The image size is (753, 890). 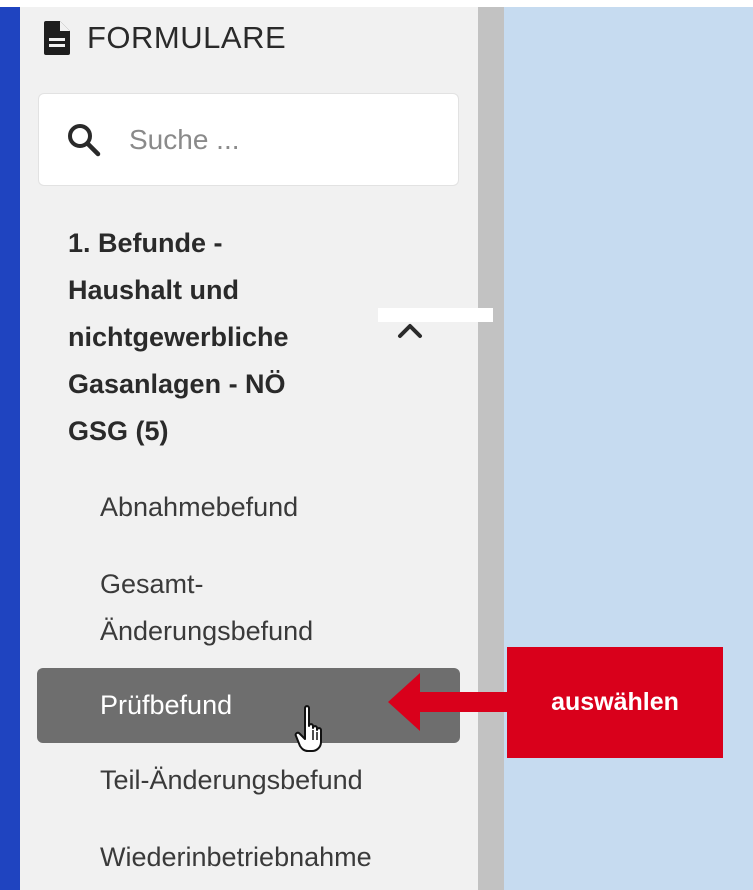 What do you see at coordinates (57, 38) in the screenshot?
I see `document-icon` at bounding box center [57, 38].